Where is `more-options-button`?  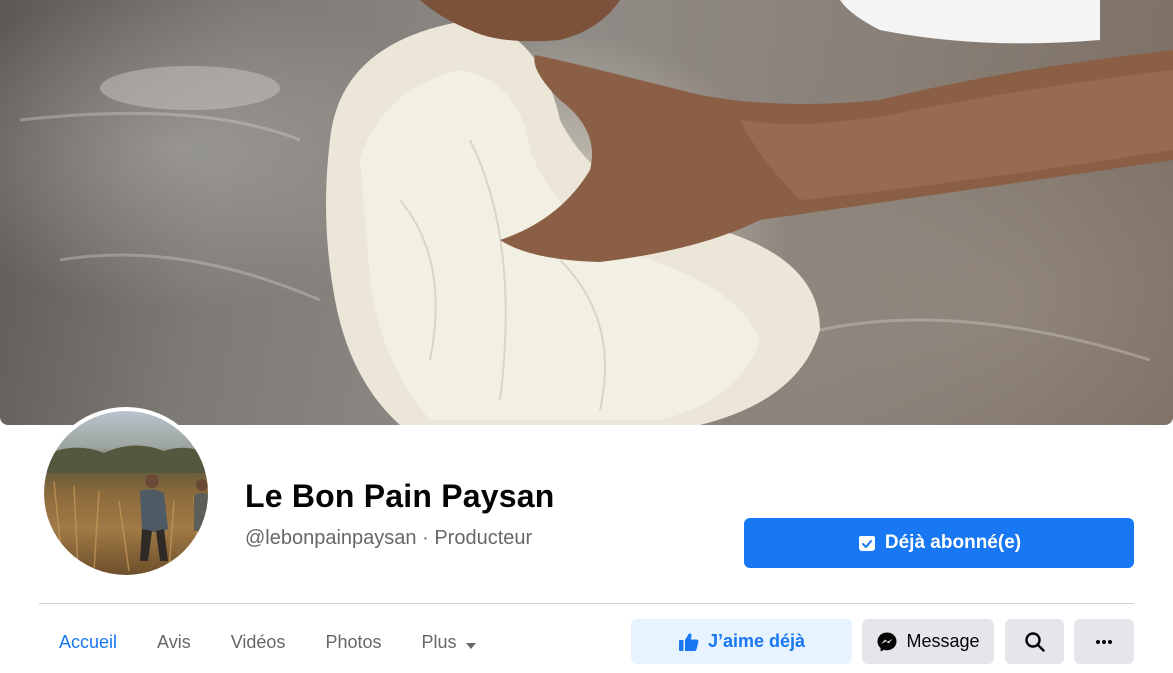
more-options-button is located at coordinates (1104, 641).